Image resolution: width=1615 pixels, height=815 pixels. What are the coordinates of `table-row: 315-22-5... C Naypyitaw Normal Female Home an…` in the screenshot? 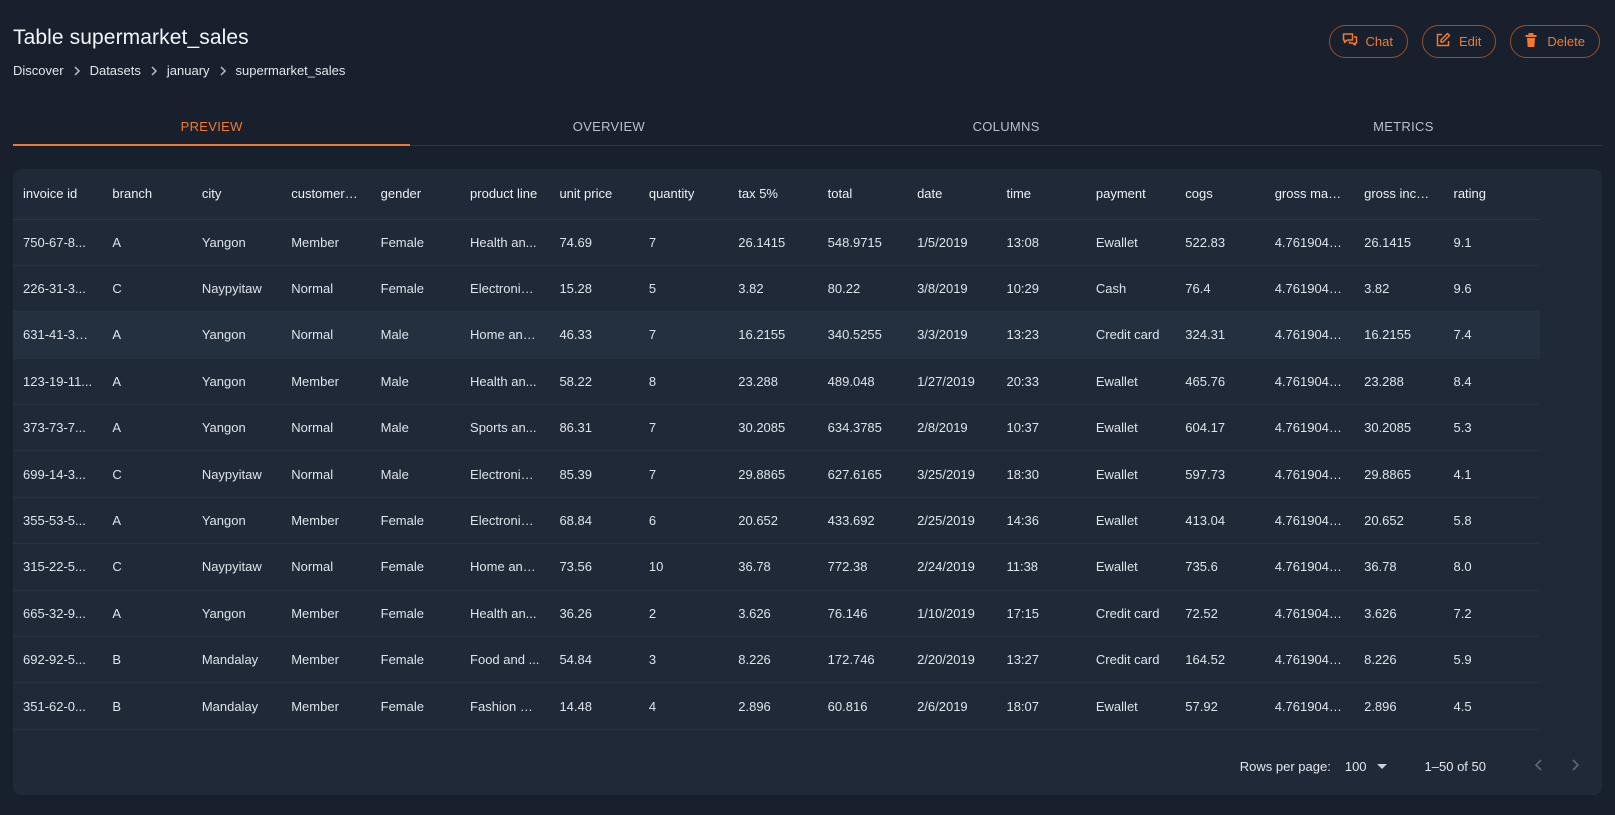 It's located at (776, 567).